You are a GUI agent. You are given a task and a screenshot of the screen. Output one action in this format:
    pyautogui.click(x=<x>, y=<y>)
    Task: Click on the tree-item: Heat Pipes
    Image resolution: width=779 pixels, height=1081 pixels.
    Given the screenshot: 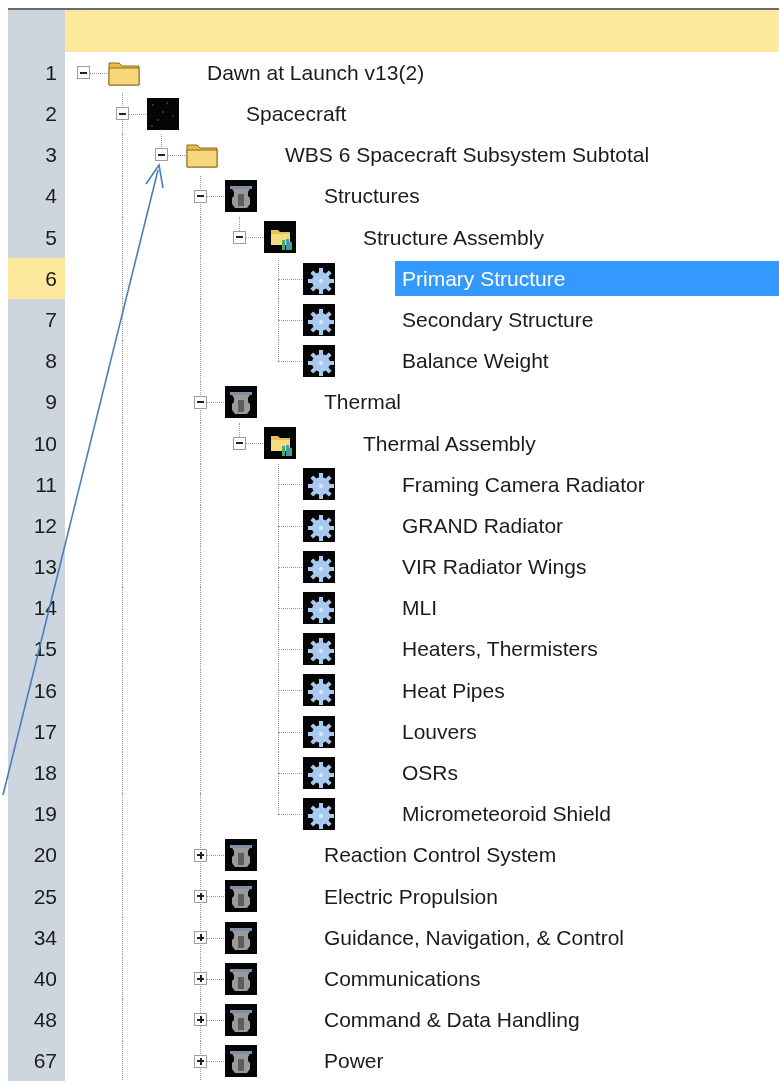 What is the action you would take?
    pyautogui.click(x=453, y=690)
    